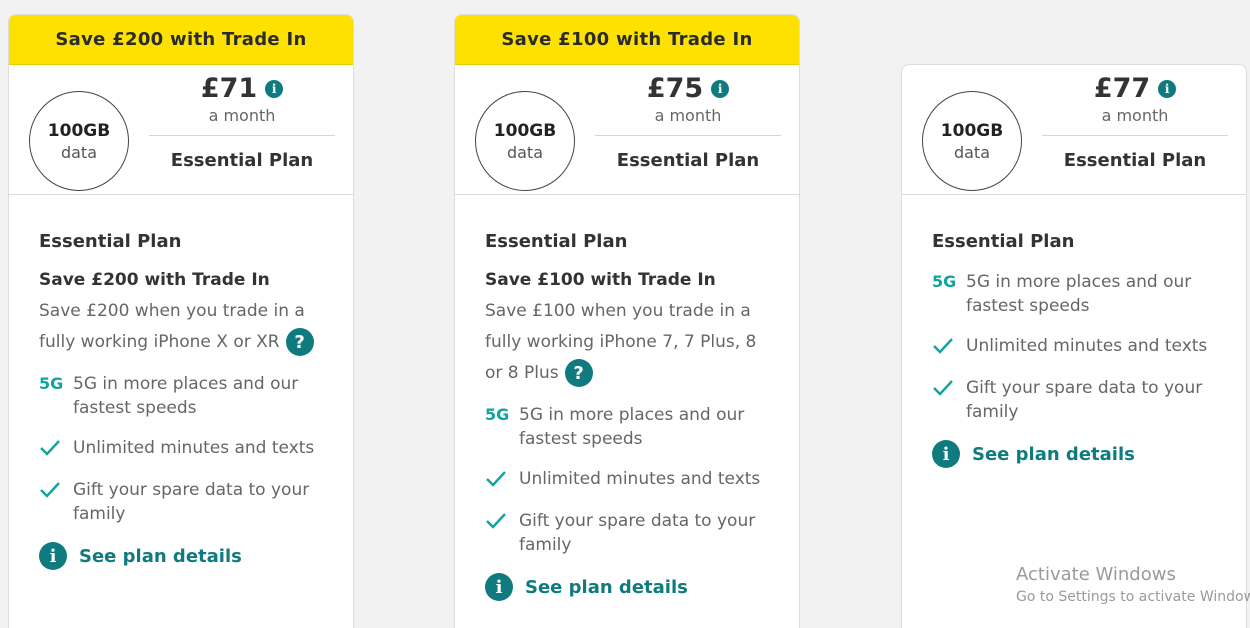 The image size is (1250, 628). I want to click on trade-in-title: Save £200 with Trade In, so click(154, 280).